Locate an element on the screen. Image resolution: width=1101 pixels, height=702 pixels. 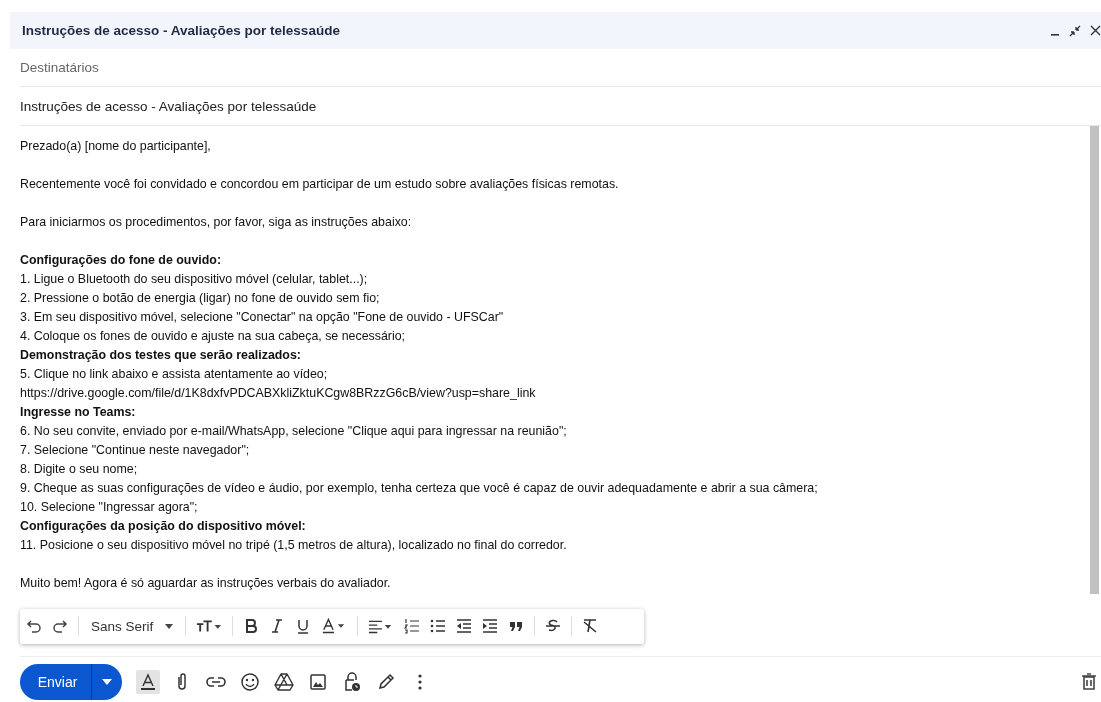
window-title: Instruções de acesso - Avaliações por telessaúde is located at coordinates (181, 31).